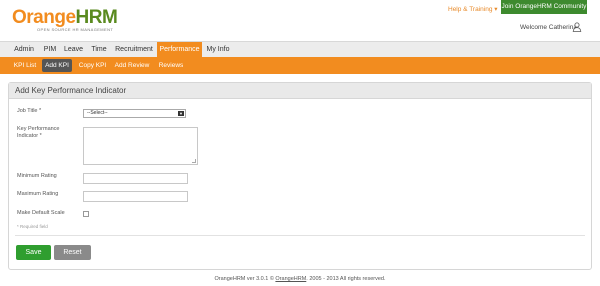  I want to click on menu-item-recruitment: Recruitment, so click(134, 50).